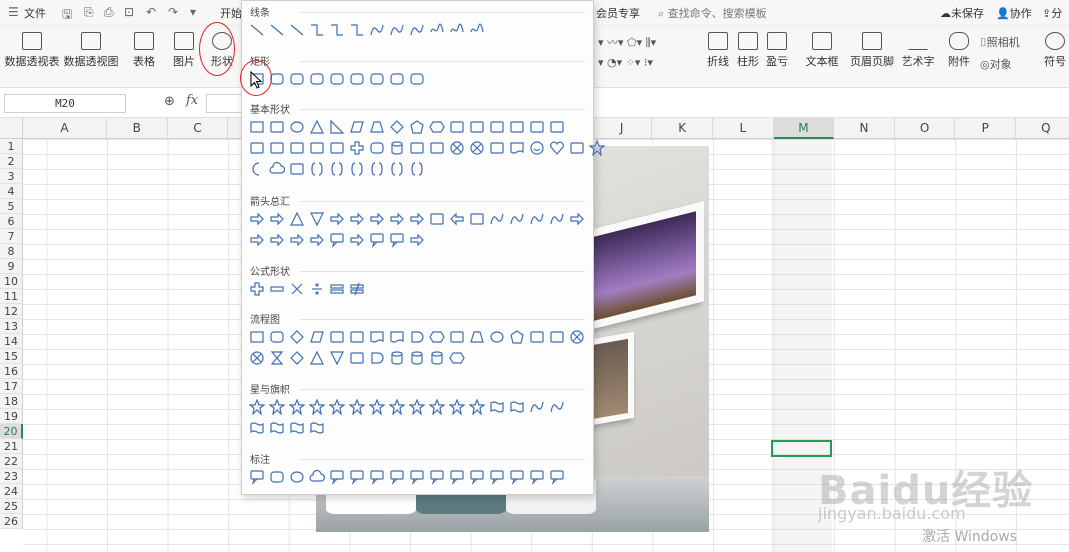 This screenshot has width=1069, height=552. What do you see at coordinates (417, 30) in the screenshot?
I see `shape-curve-icon` at bounding box center [417, 30].